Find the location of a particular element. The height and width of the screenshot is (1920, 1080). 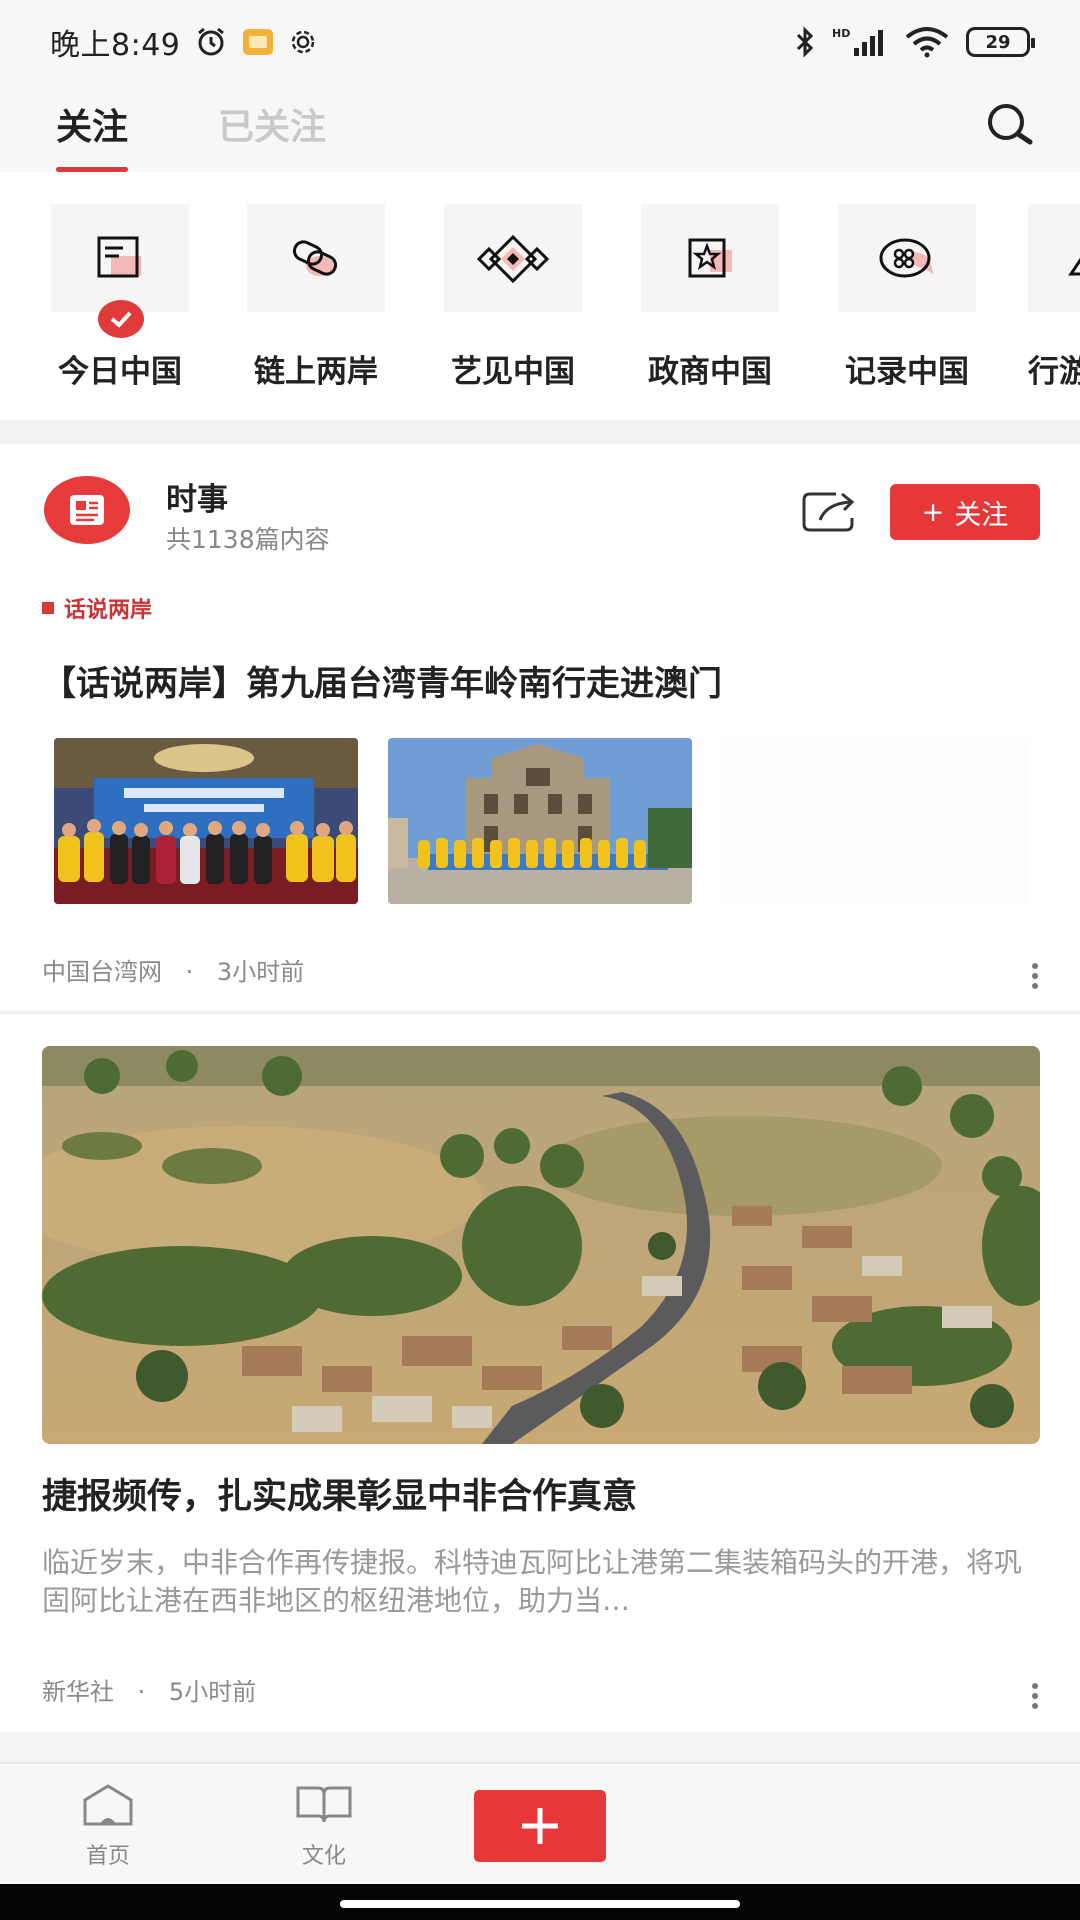

ruins-photo-image is located at coordinates (540, 821).